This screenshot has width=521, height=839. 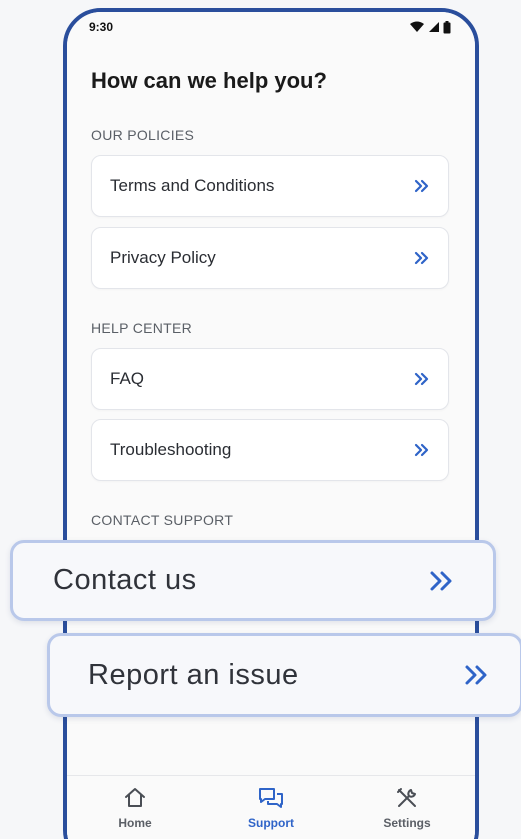 I want to click on home-icon, so click(x=135, y=797).